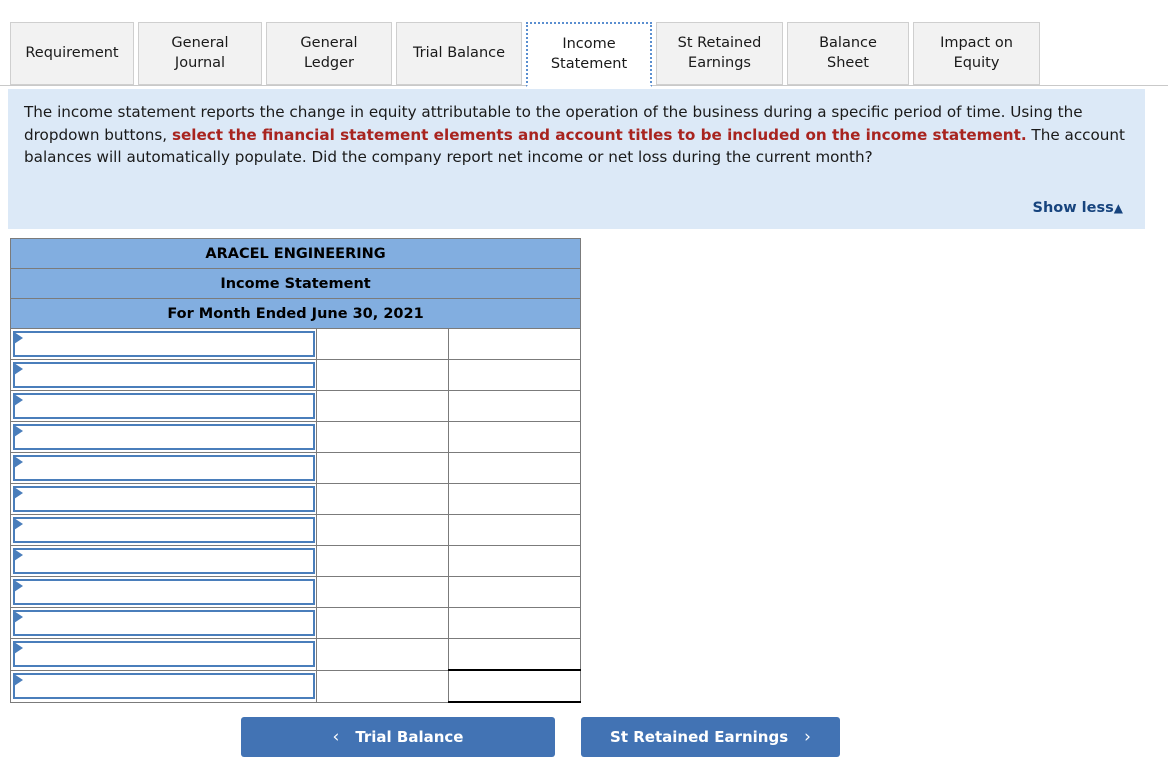  I want to click on tab-balance-sheet: Balance Sheet, so click(848, 53).